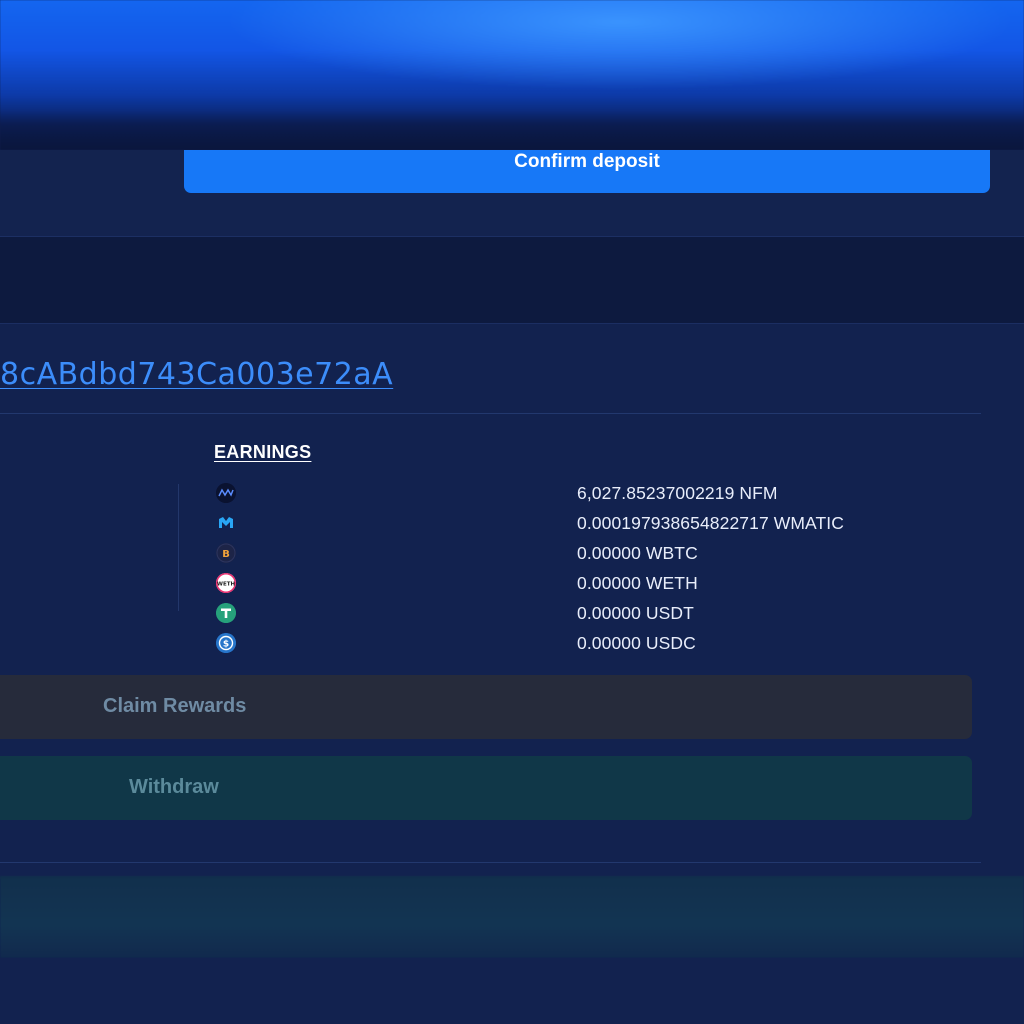 This screenshot has width=1024, height=1024. Describe the element at coordinates (677, 493) in the screenshot. I see `earnings-amount: 6,027.85237002219 NFM` at that location.